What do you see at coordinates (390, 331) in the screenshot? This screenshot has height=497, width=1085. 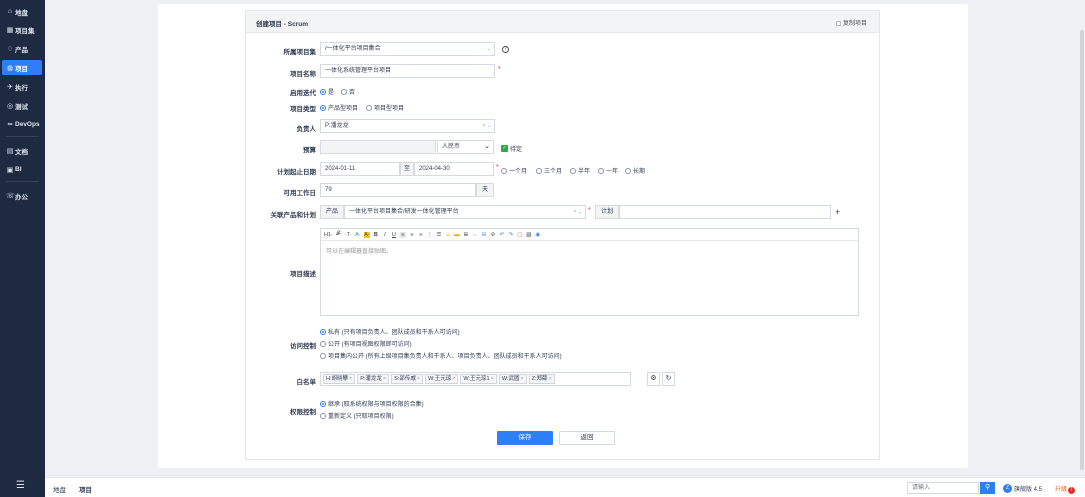 I see `acl-private-radio: 私有 (只有项目负责人、团队成员和干系人可访问)` at bounding box center [390, 331].